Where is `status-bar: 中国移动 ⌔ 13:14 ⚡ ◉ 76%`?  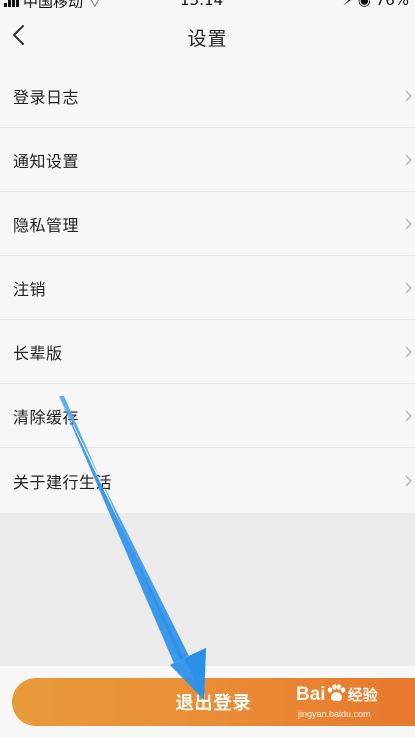
status-bar: 中国移动 ⌔ 13:14 ⚡ ◉ 76% is located at coordinates (207, 4).